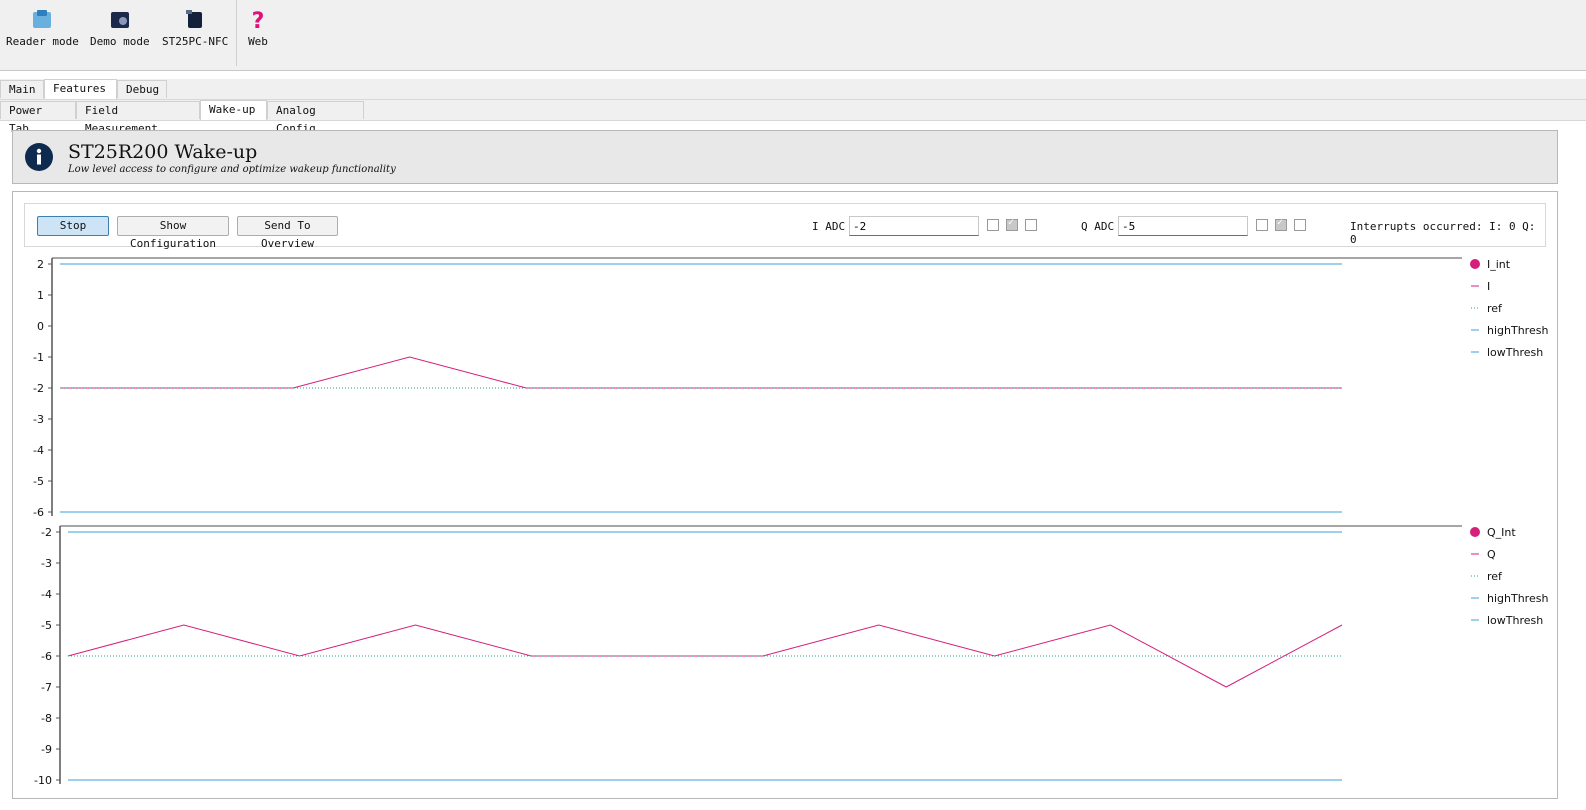 Image resolution: width=1586 pixels, height=810 pixels. I want to click on y-tick-label: 0, so click(40, 326).